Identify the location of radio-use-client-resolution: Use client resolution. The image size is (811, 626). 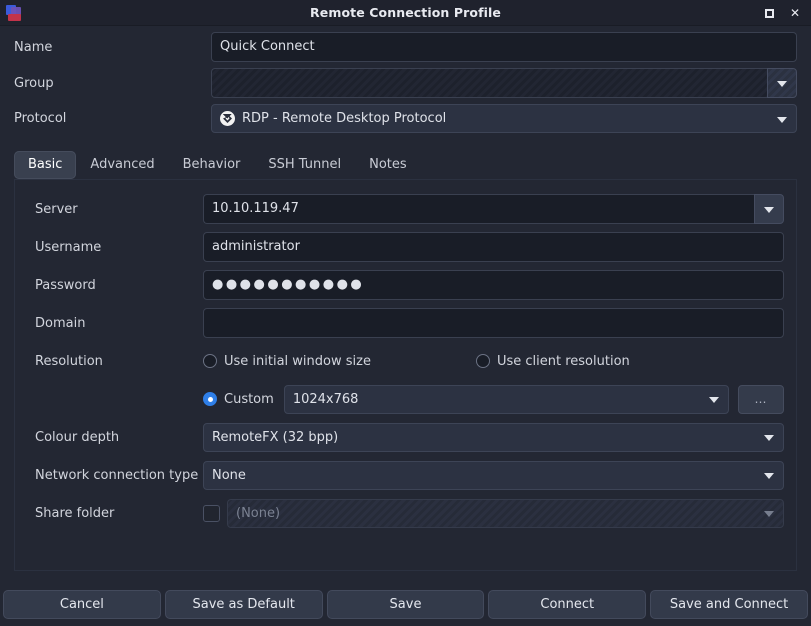
(552, 361).